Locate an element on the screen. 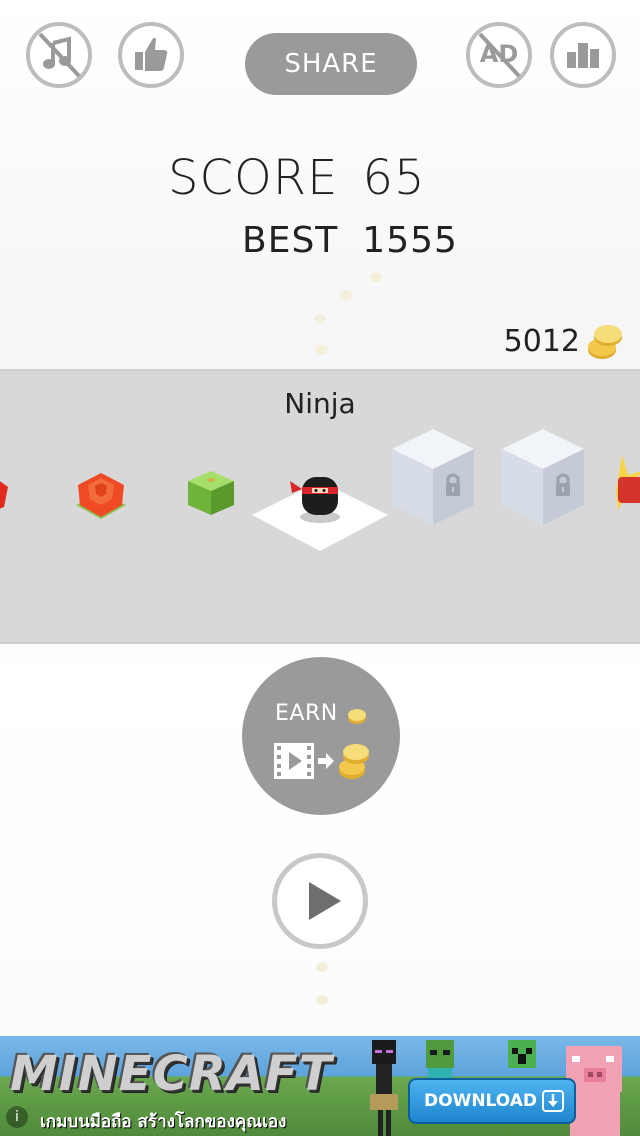  enderman-icon is located at coordinates (384, 1088).